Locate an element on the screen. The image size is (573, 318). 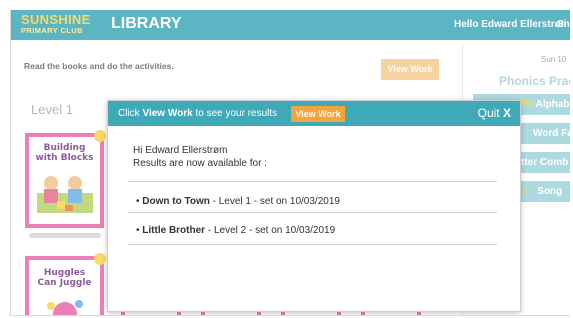
result-detail: - Level 1 - set on 10/03/2019 is located at coordinates (274, 201).